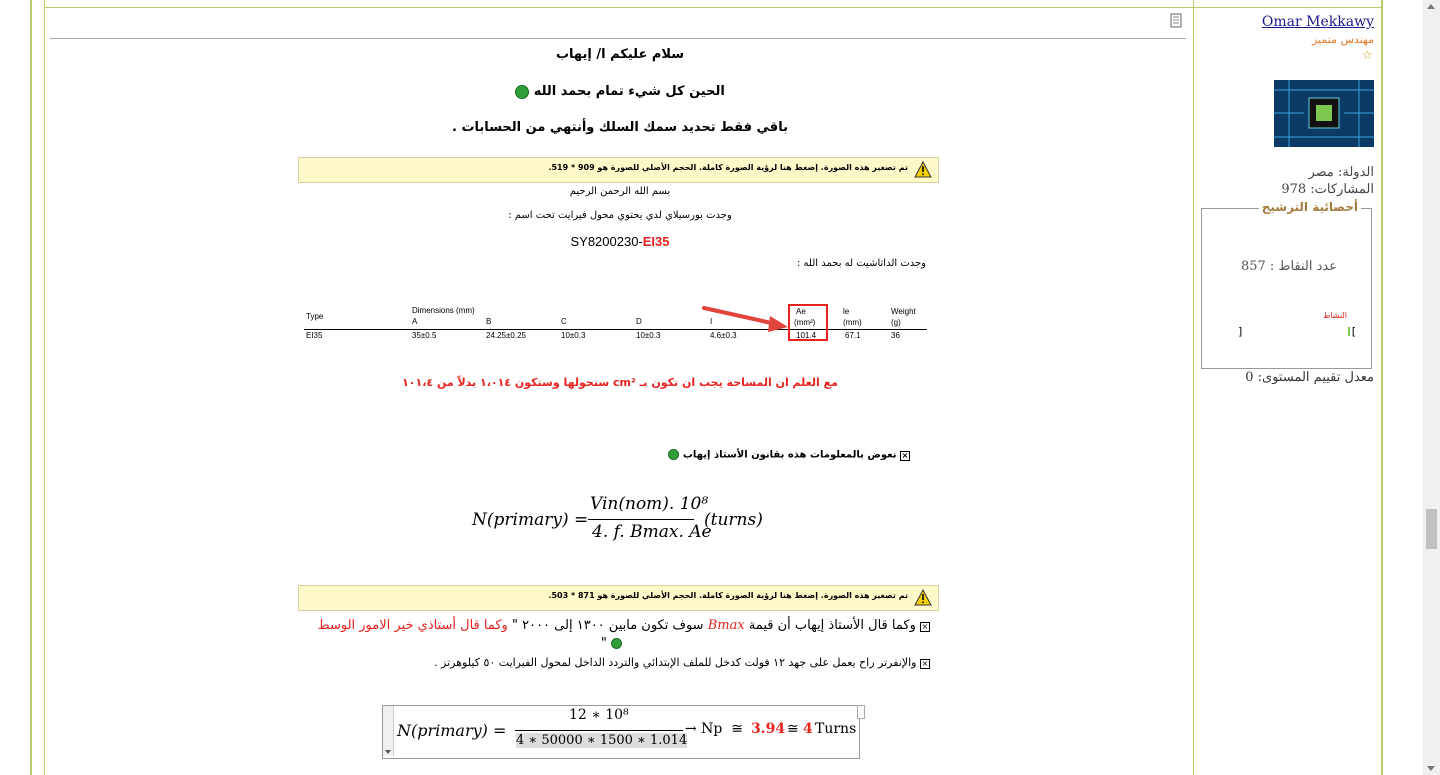  What do you see at coordinates (1342, 189) in the screenshot?
I see `posts-label: المشاركات:` at bounding box center [1342, 189].